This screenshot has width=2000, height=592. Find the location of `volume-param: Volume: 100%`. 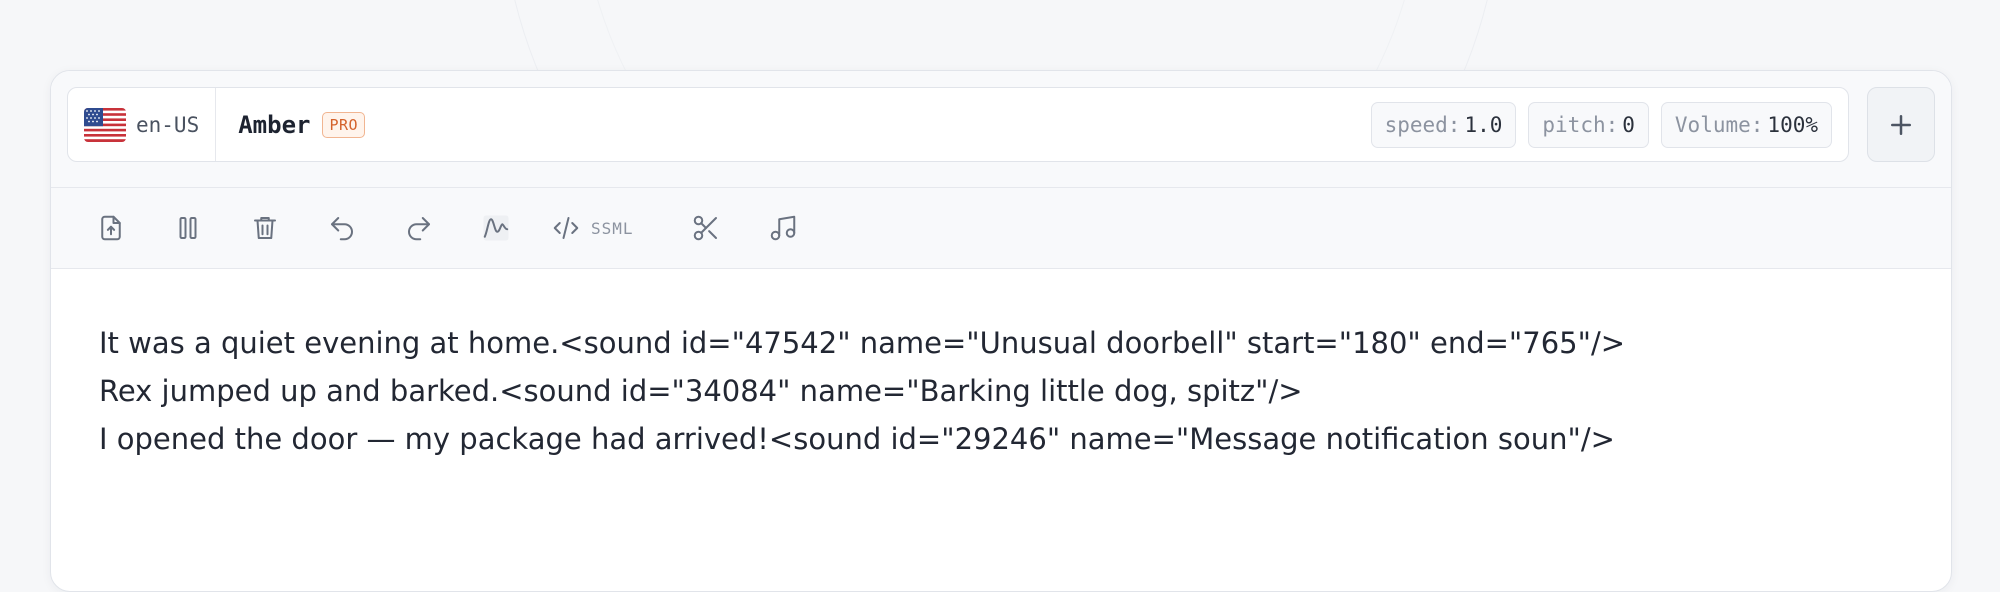

volume-param: Volume: 100% is located at coordinates (1746, 124).